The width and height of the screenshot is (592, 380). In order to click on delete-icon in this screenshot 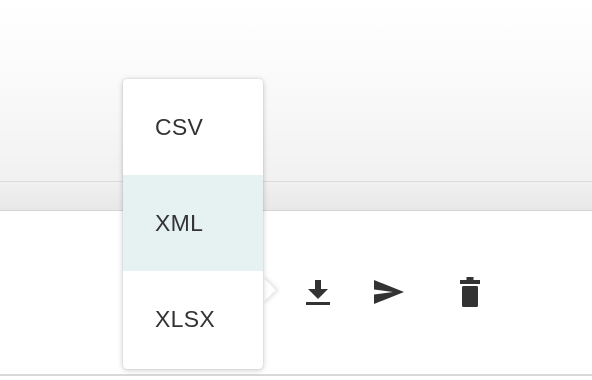, I will do `click(470, 292)`.